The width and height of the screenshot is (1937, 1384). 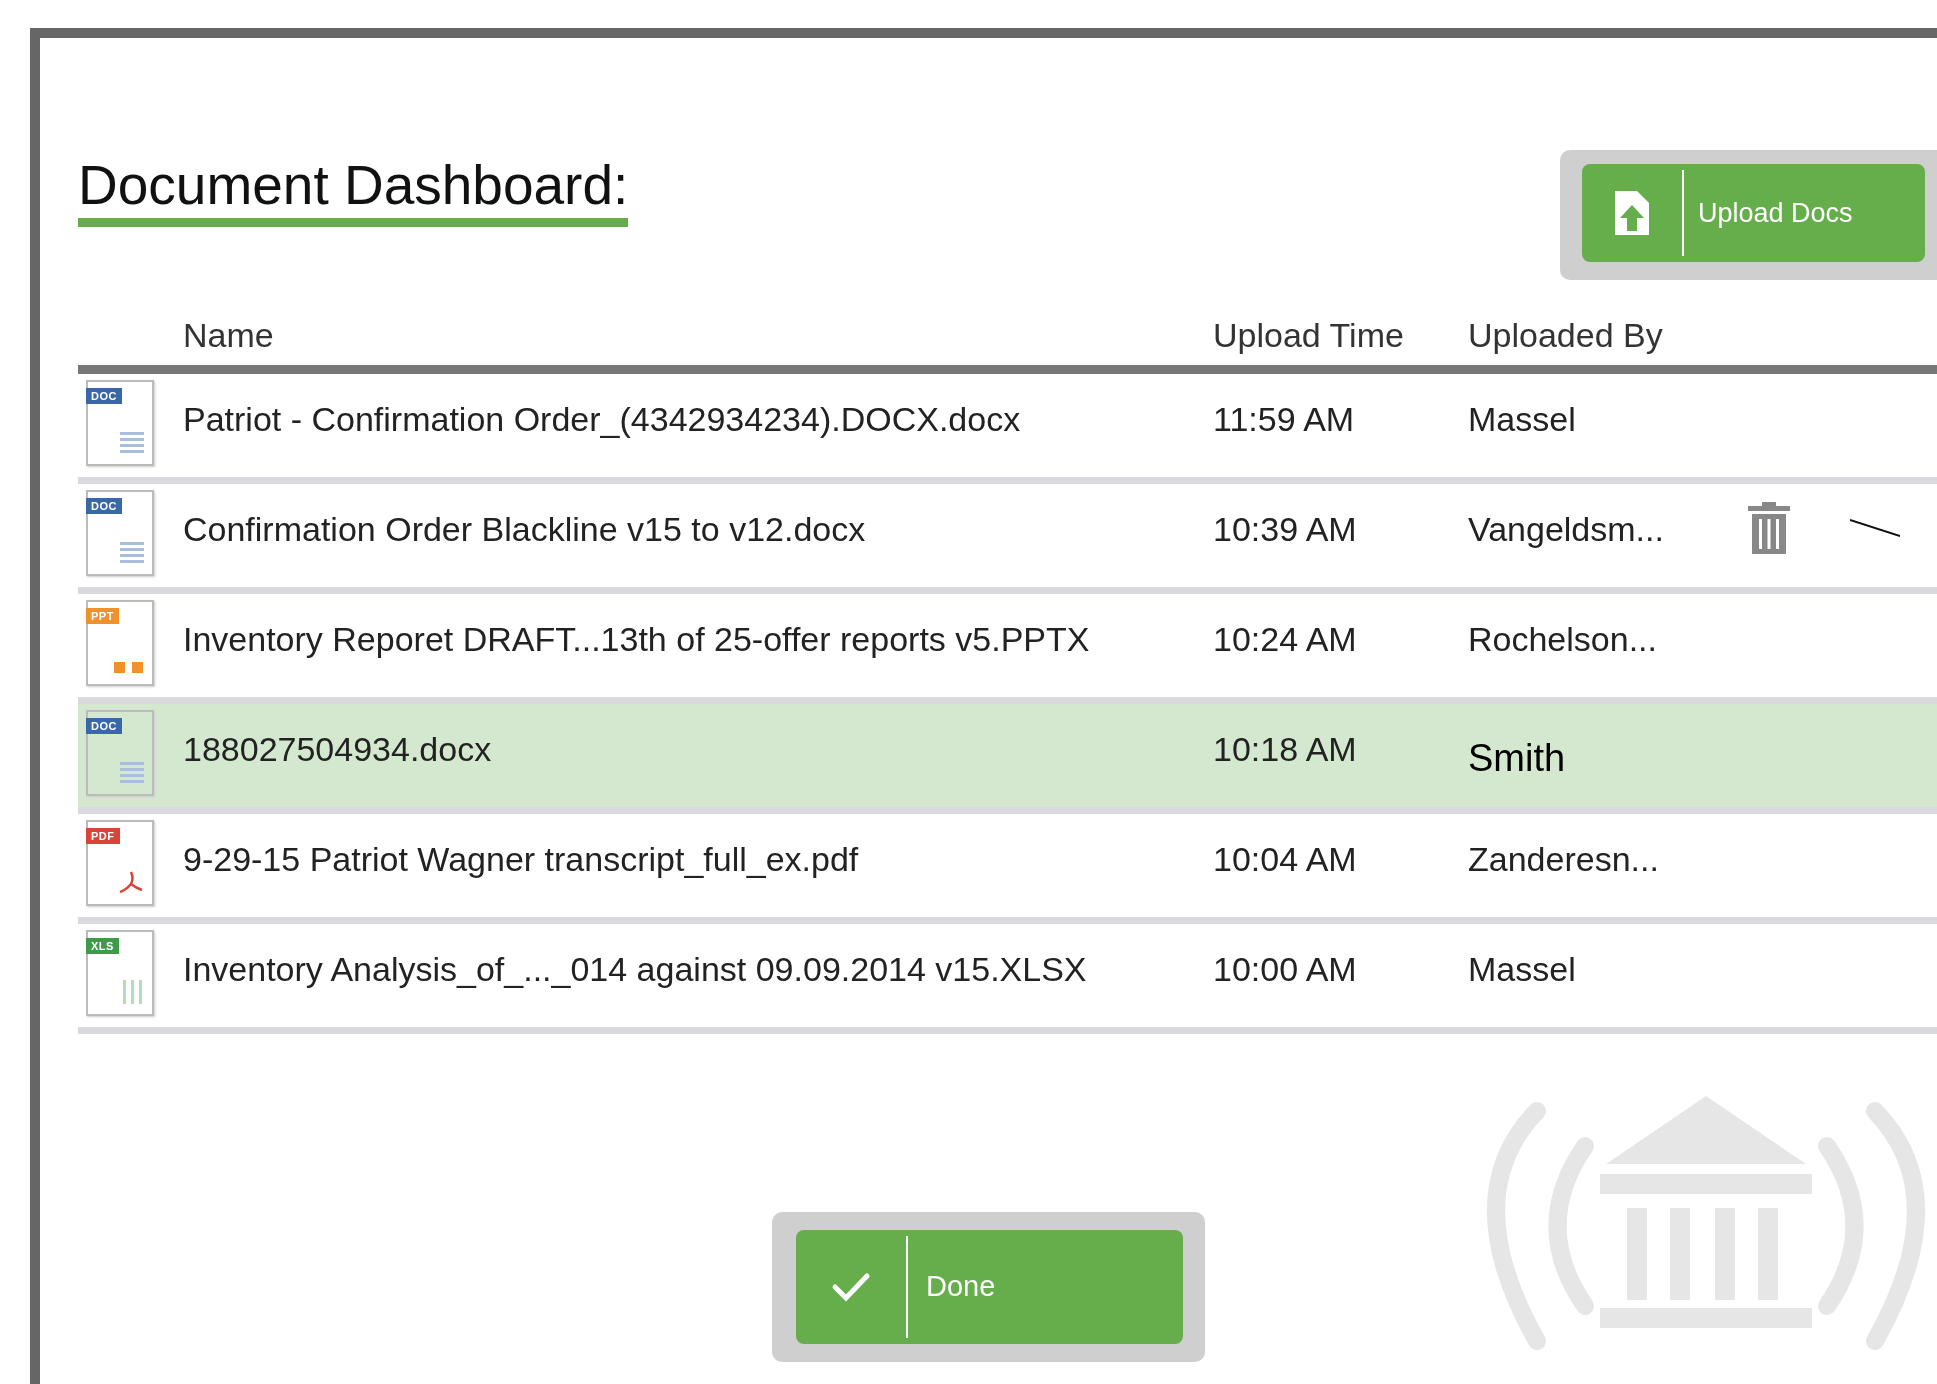 I want to click on upload-time: 10:24 AM, so click(x=1285, y=639).